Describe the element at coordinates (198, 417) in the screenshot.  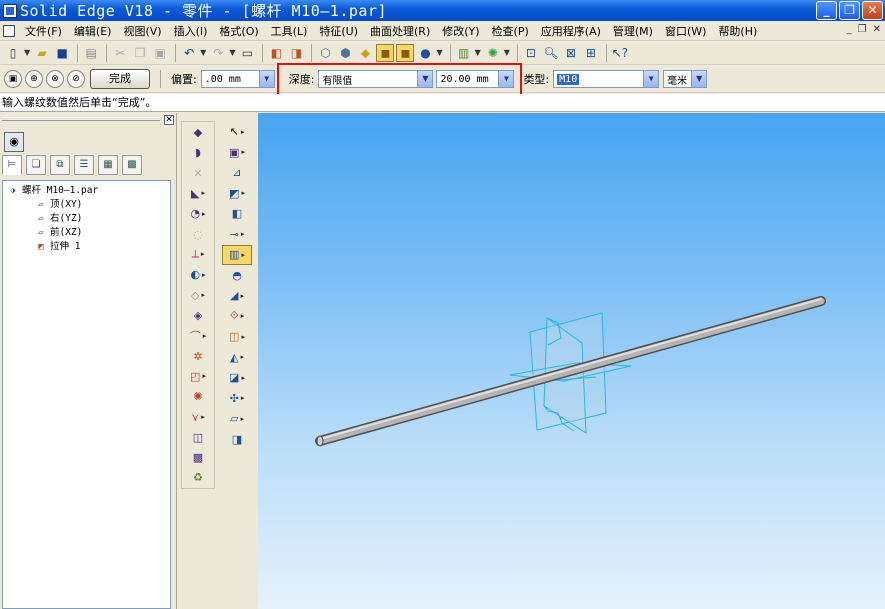
I see `mounting-boss-icon: ⋎ ▸` at that location.